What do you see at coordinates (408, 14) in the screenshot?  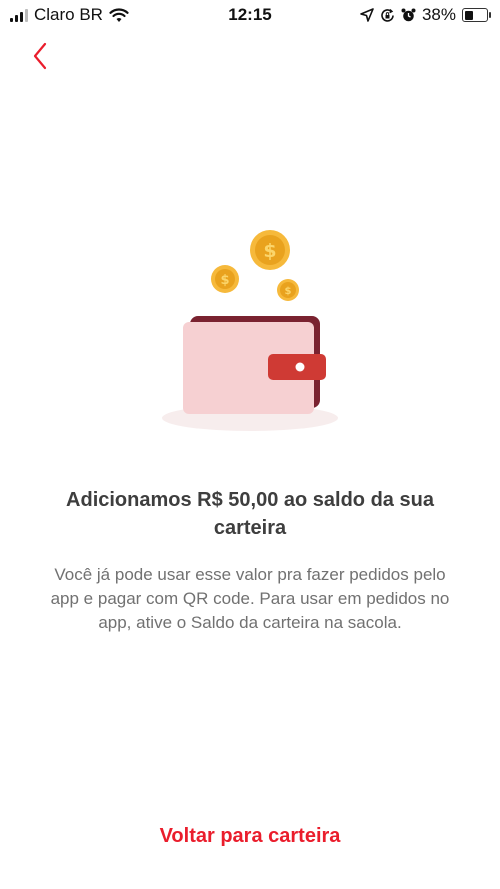 I see `alarm-icon` at bounding box center [408, 14].